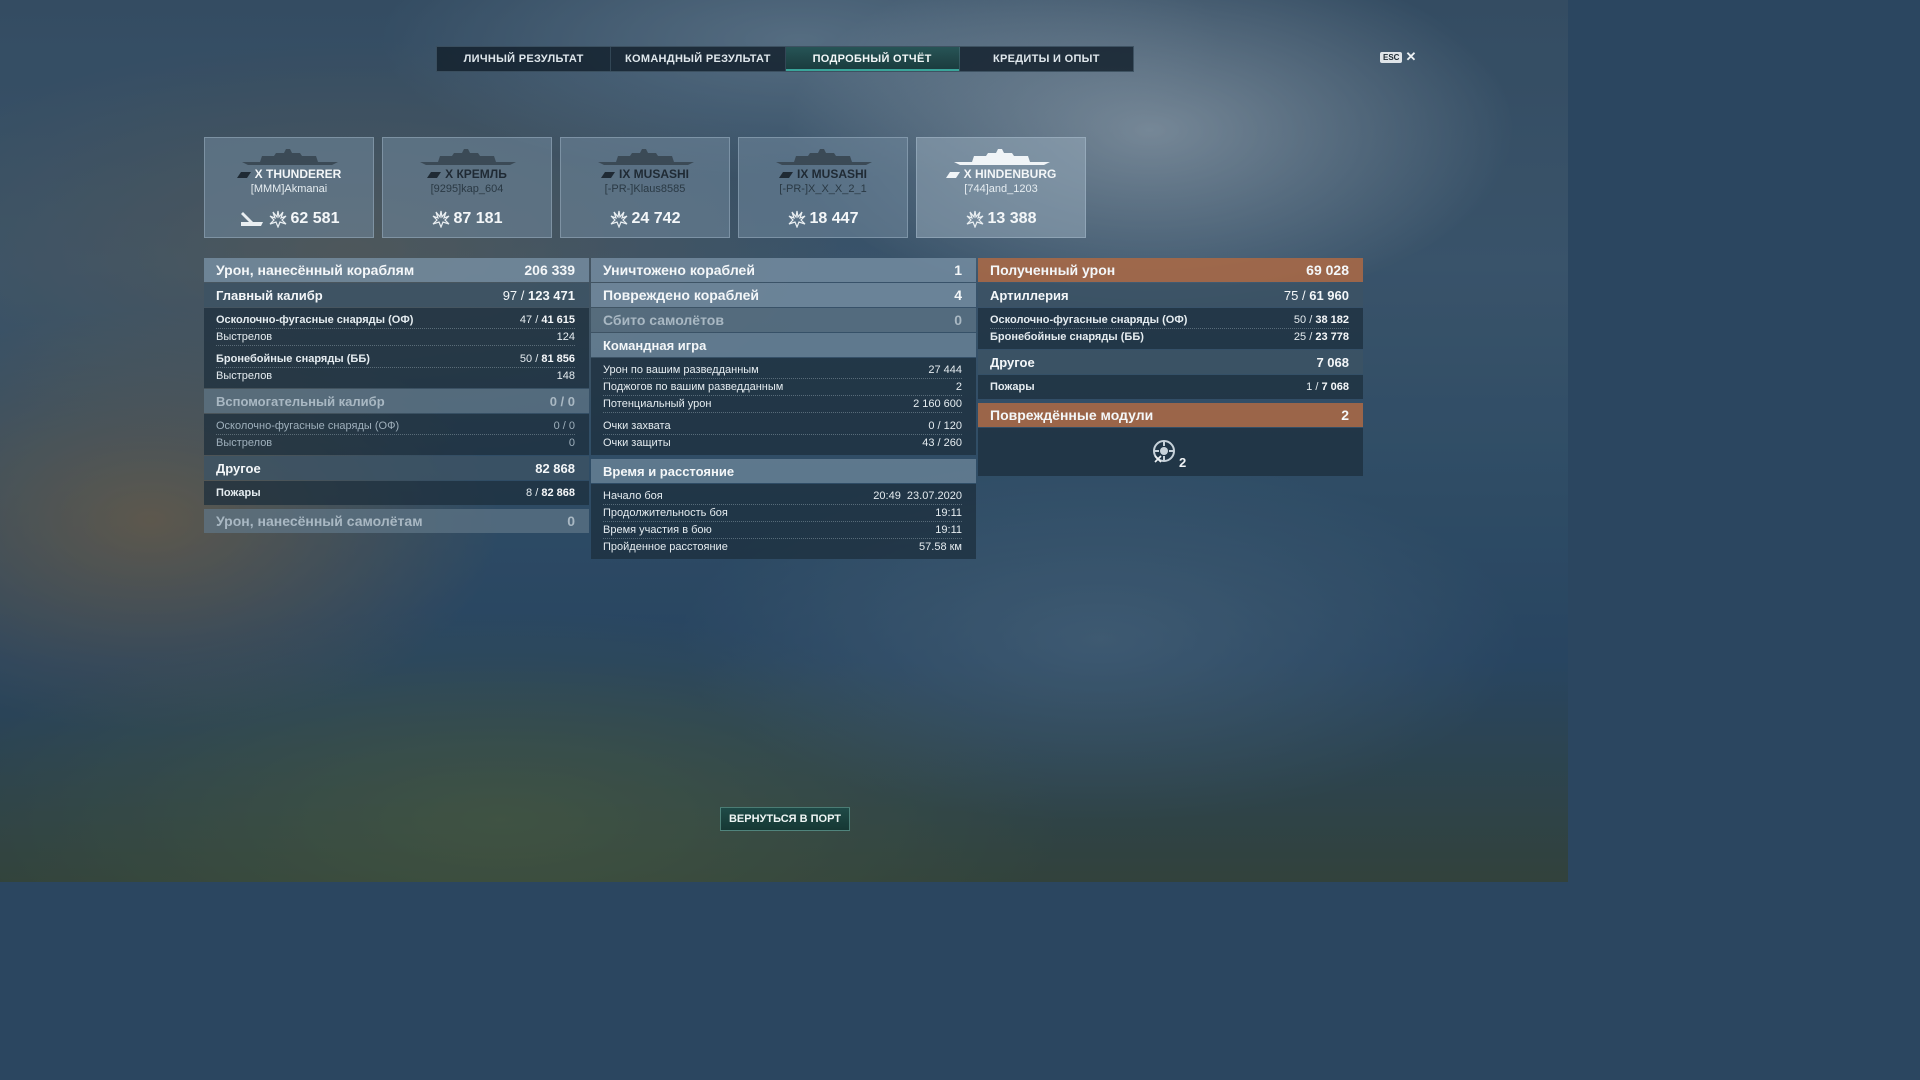  I want to click on time-distance-header: Время и расстояние, so click(783, 471).